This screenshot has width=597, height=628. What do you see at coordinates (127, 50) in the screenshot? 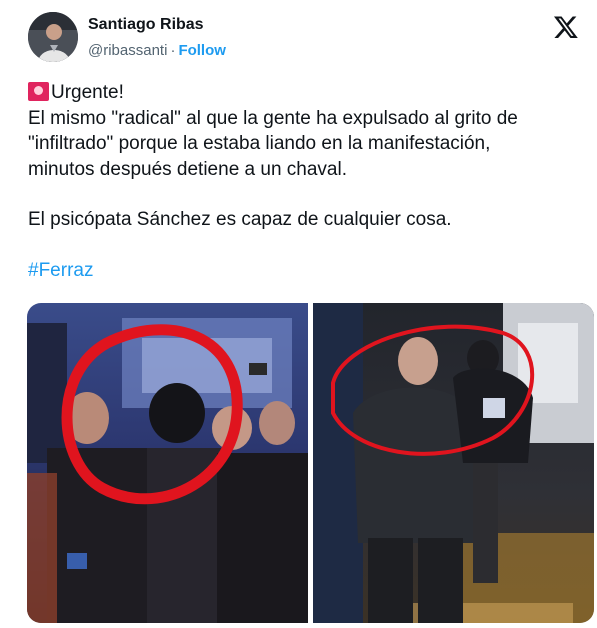
I see `author-handle: @ribassanti` at bounding box center [127, 50].